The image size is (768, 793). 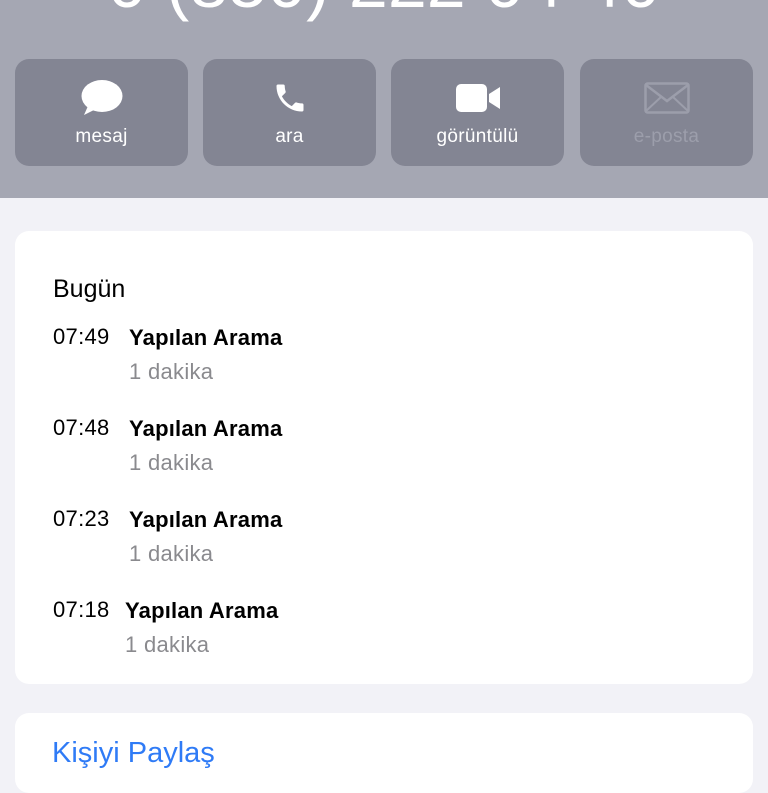 What do you see at coordinates (81, 609) in the screenshot?
I see `call-time: 07:18` at bounding box center [81, 609].